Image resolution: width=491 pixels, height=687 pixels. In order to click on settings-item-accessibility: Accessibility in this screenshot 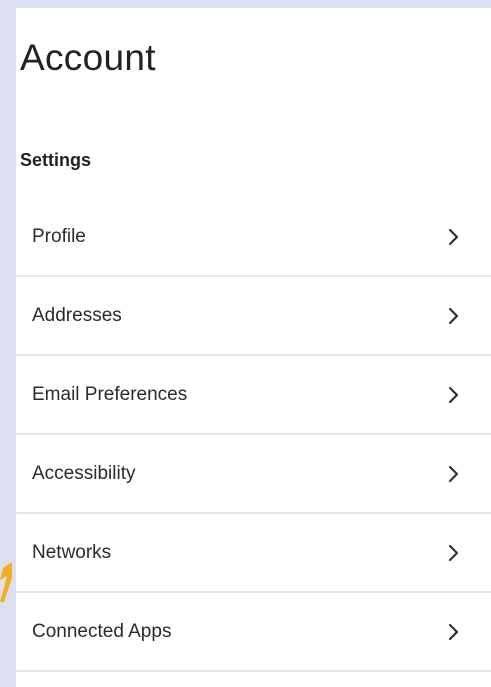, I will do `click(253, 474)`.